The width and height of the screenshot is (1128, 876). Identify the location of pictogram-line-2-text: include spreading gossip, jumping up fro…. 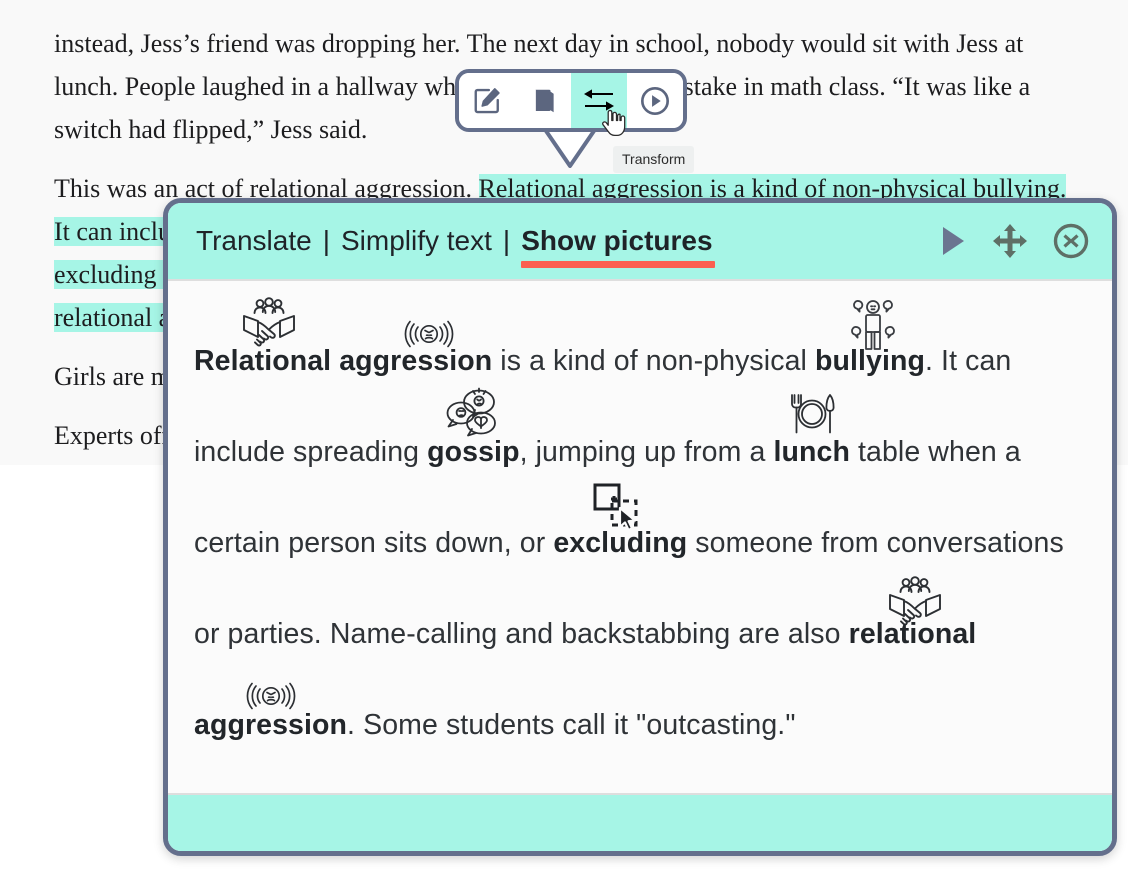
(607, 452).